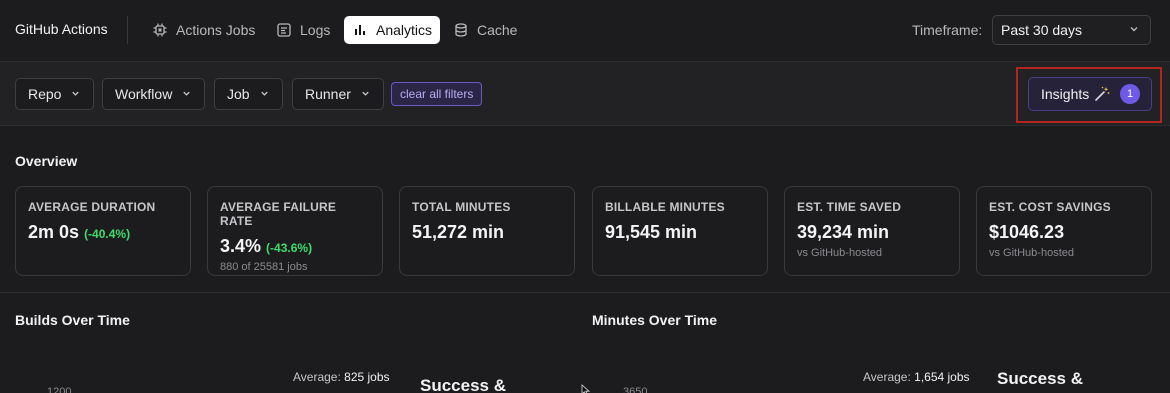 Image resolution: width=1170 pixels, height=393 pixels. What do you see at coordinates (1065, 94) in the screenshot?
I see `insights-label: Insights` at bounding box center [1065, 94].